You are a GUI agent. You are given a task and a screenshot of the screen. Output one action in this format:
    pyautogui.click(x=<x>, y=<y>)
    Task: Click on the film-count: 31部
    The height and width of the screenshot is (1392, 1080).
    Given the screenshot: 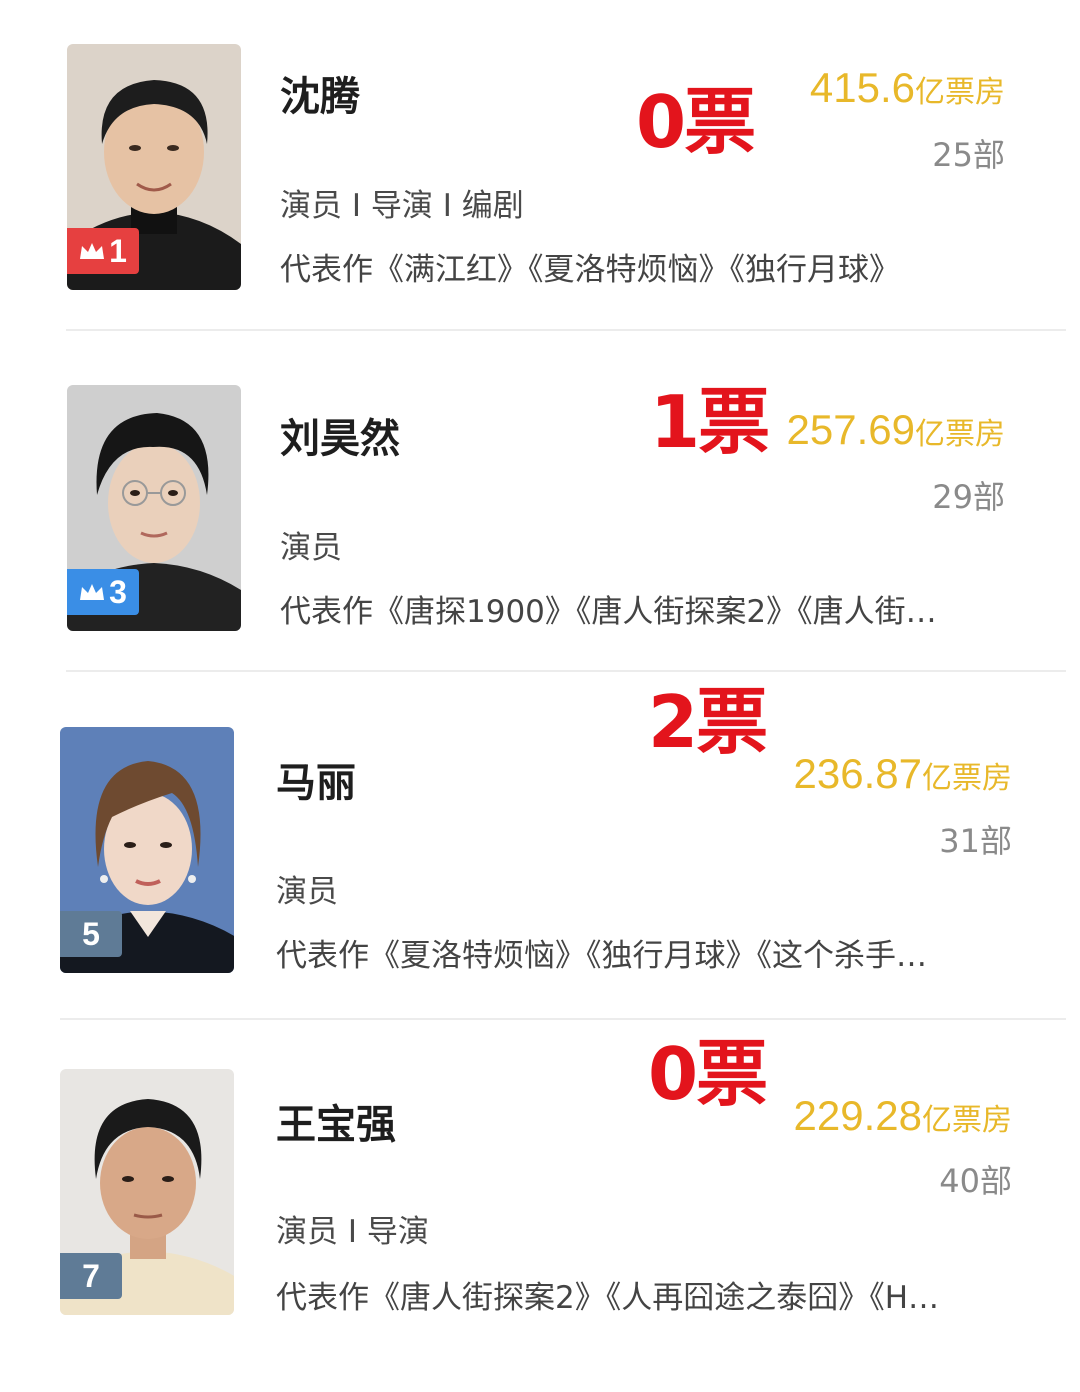 What is the action you would take?
    pyautogui.click(x=975, y=841)
    